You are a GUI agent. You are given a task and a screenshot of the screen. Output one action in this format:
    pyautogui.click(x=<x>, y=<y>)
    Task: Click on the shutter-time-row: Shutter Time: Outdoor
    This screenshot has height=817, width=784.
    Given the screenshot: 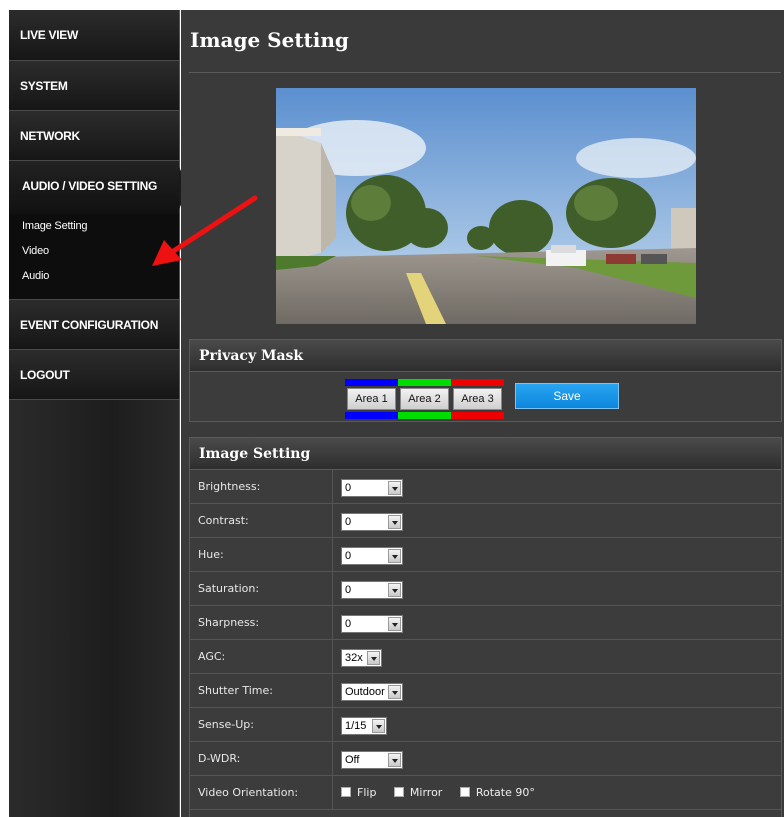 What is the action you would take?
    pyautogui.click(x=485, y=691)
    